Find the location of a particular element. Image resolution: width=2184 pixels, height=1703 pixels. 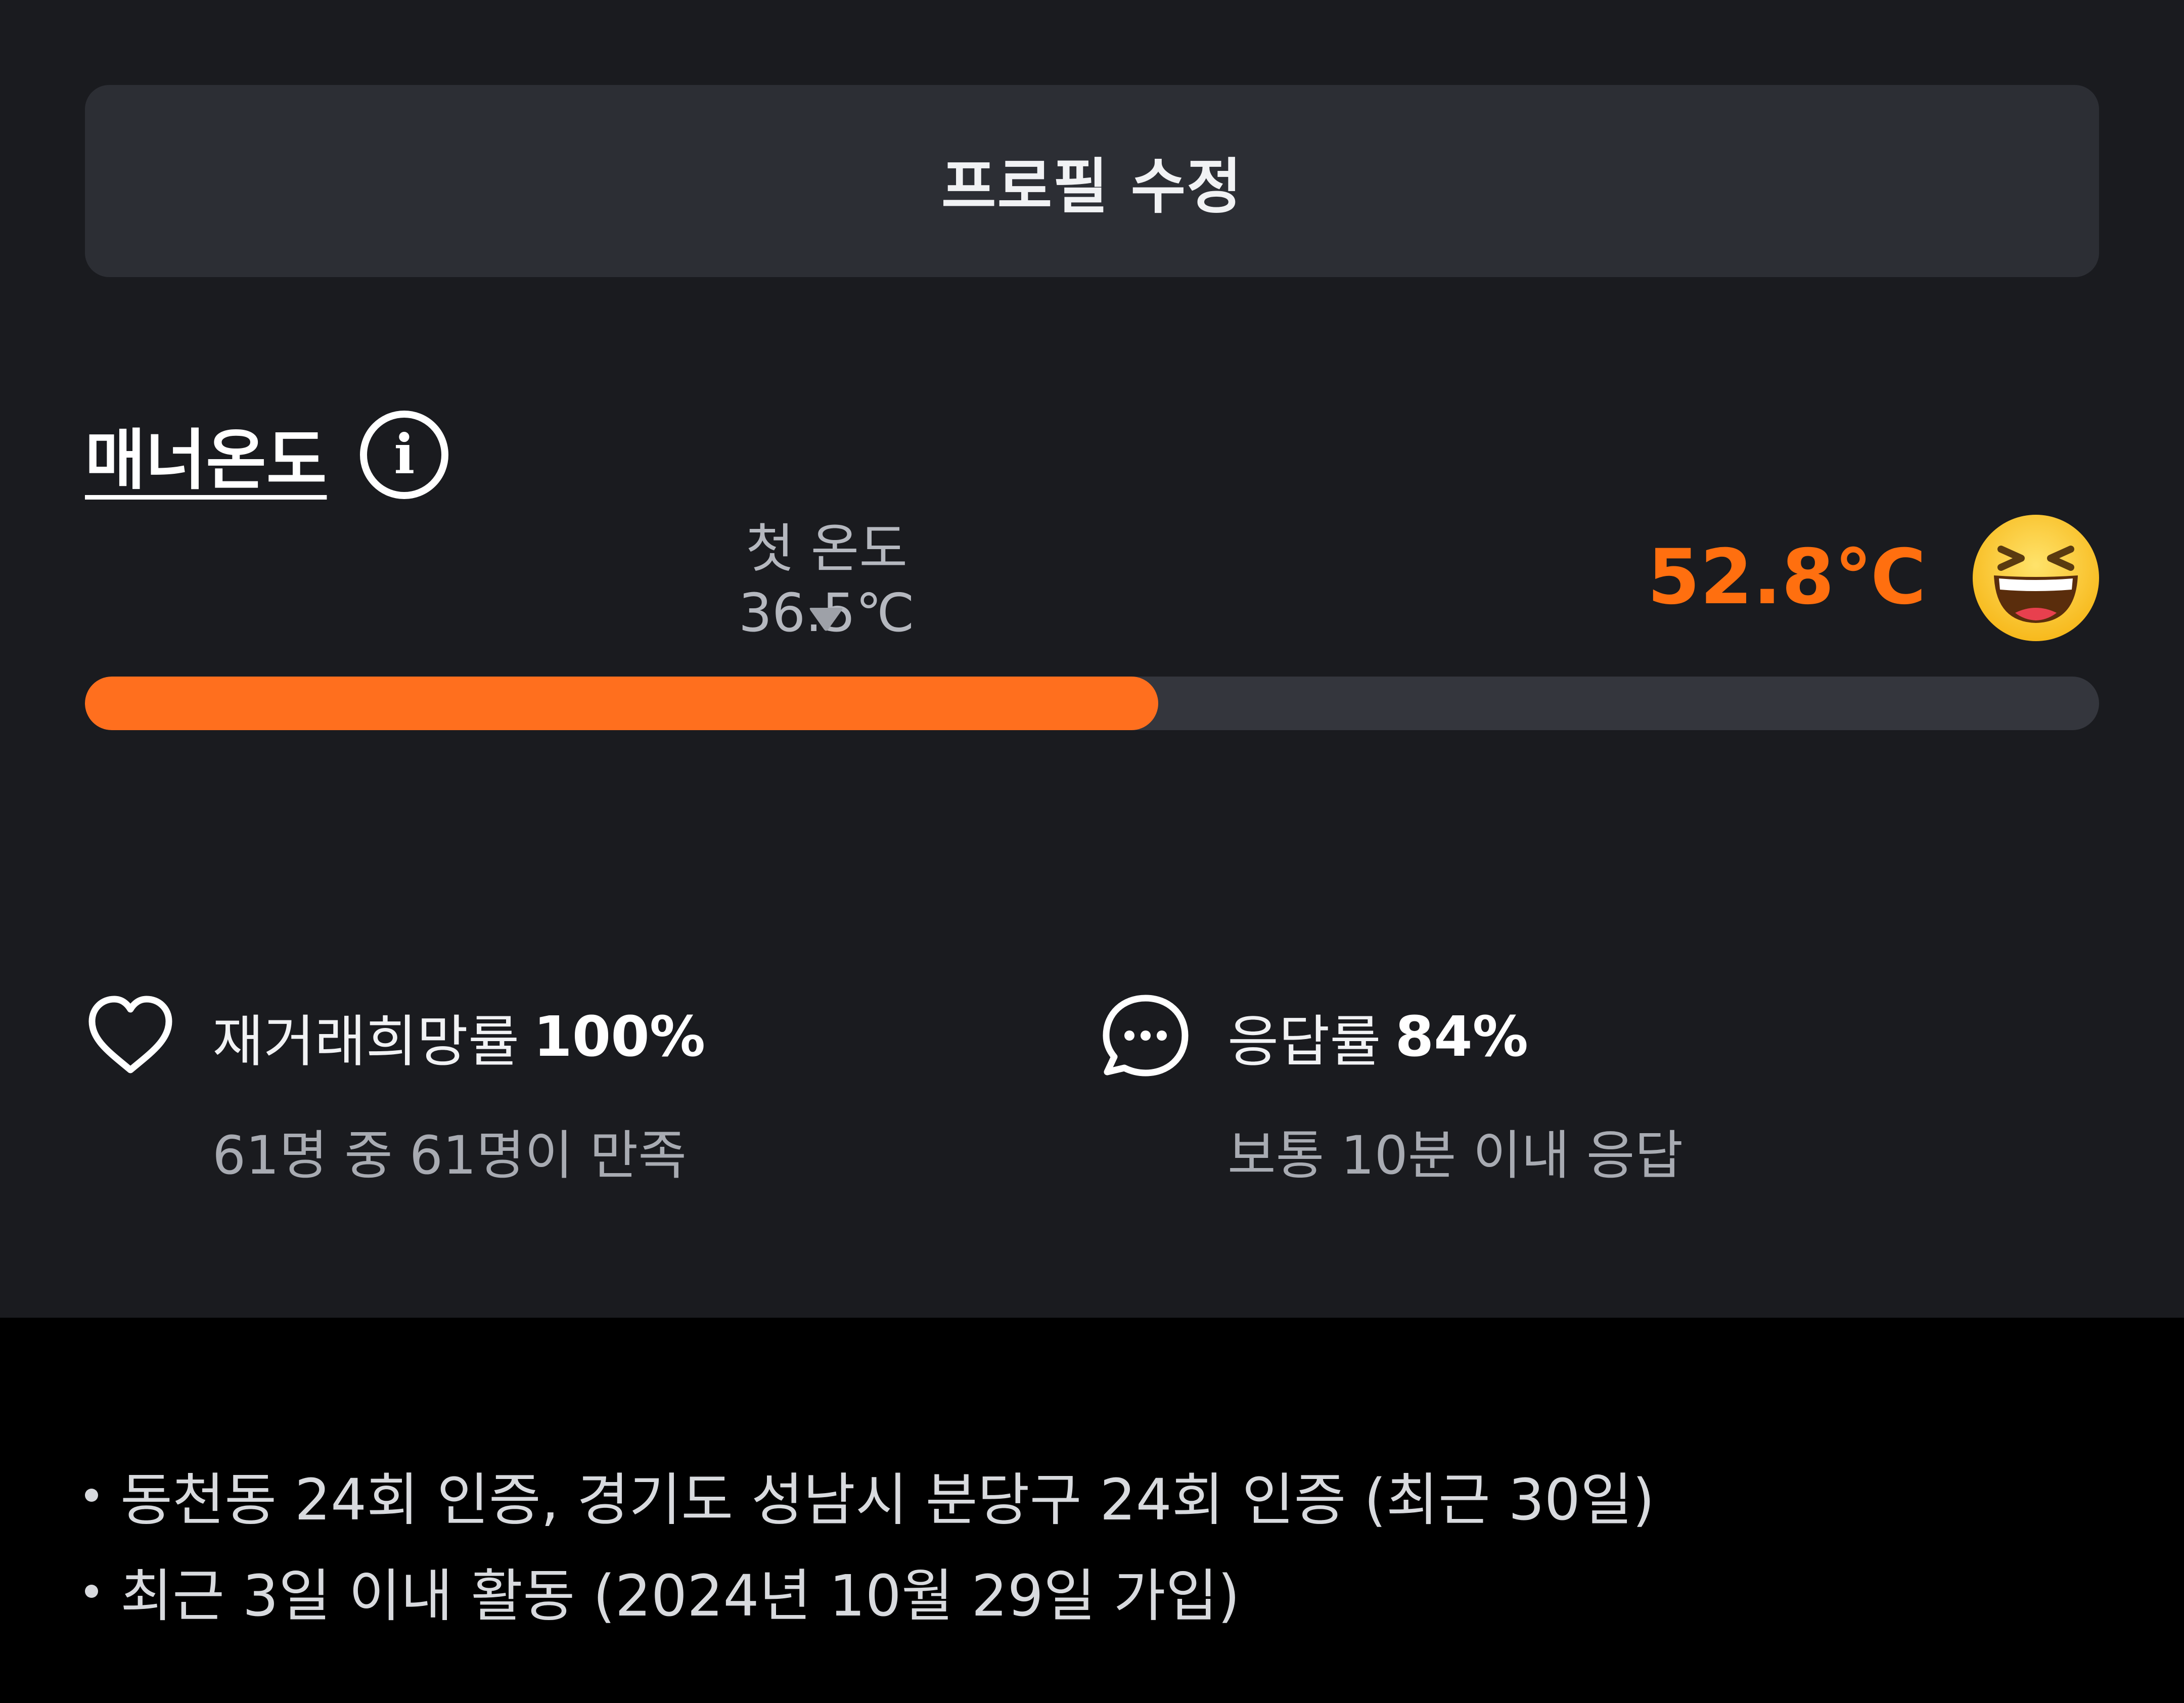

activity-line-text: 동천동 24회 인증, 경기도 성남시 분당구 24회 인증 (최근 30일) is located at coordinates (887, 1500).